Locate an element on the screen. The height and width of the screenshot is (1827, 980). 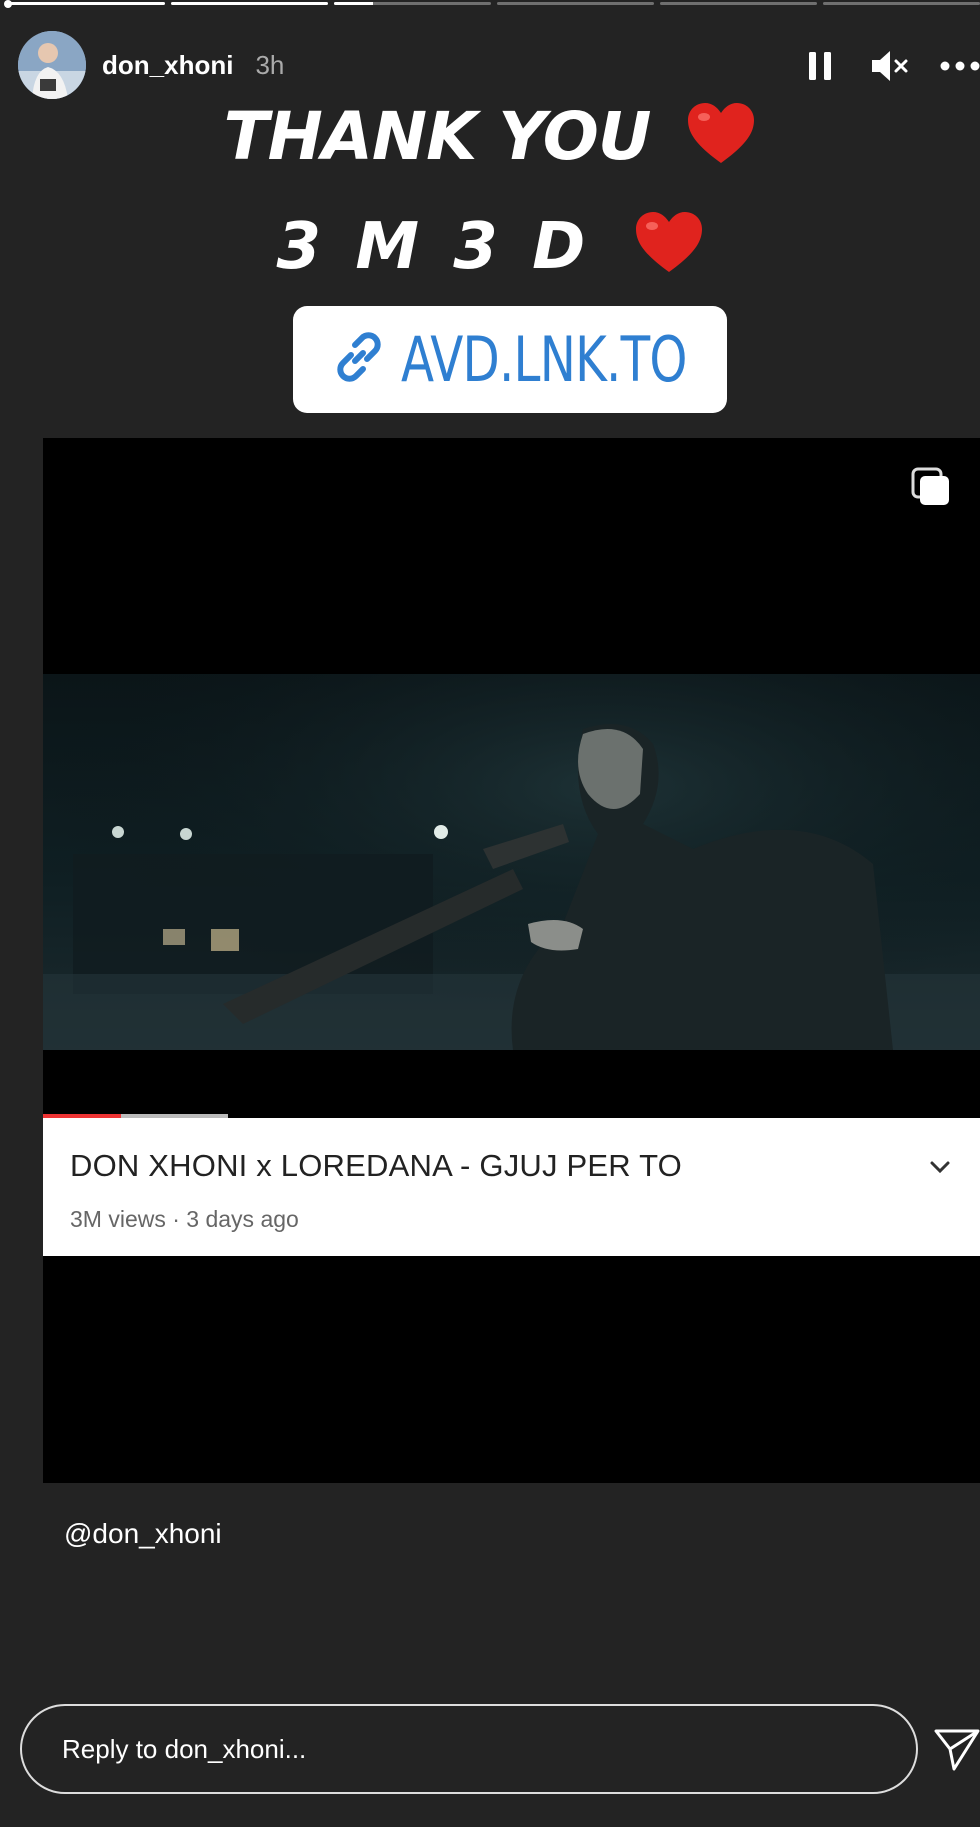
more-icon is located at coordinates (960, 66).